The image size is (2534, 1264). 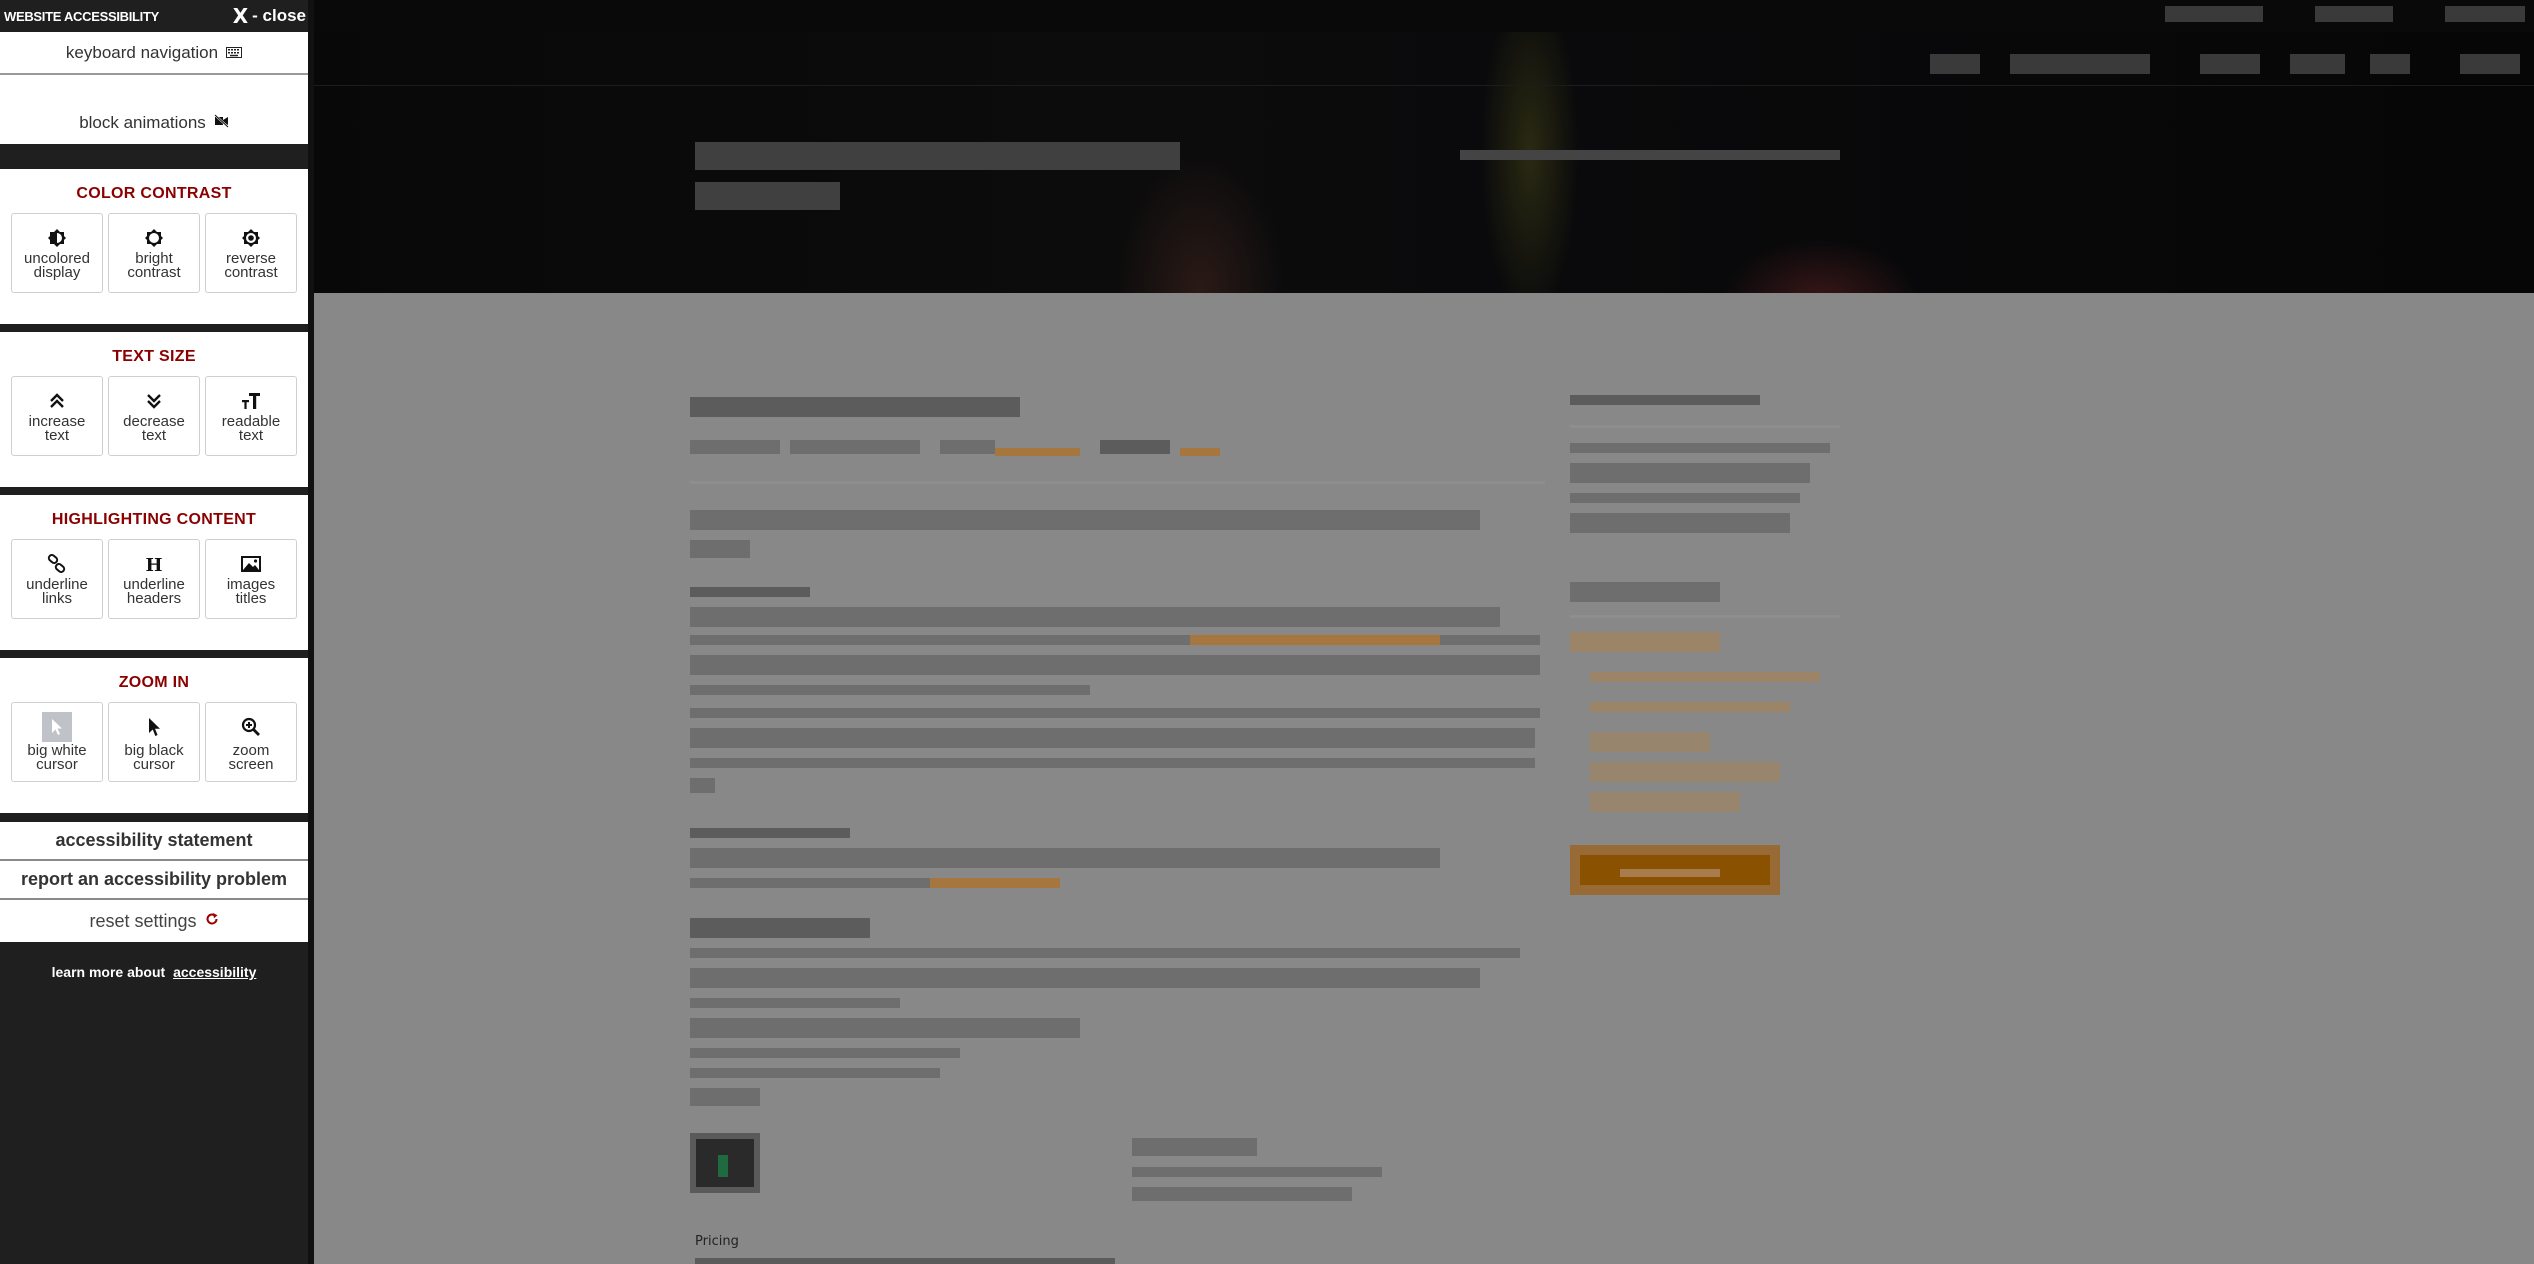 I want to click on pricing-label: Pricing, so click(x=717, y=1241).